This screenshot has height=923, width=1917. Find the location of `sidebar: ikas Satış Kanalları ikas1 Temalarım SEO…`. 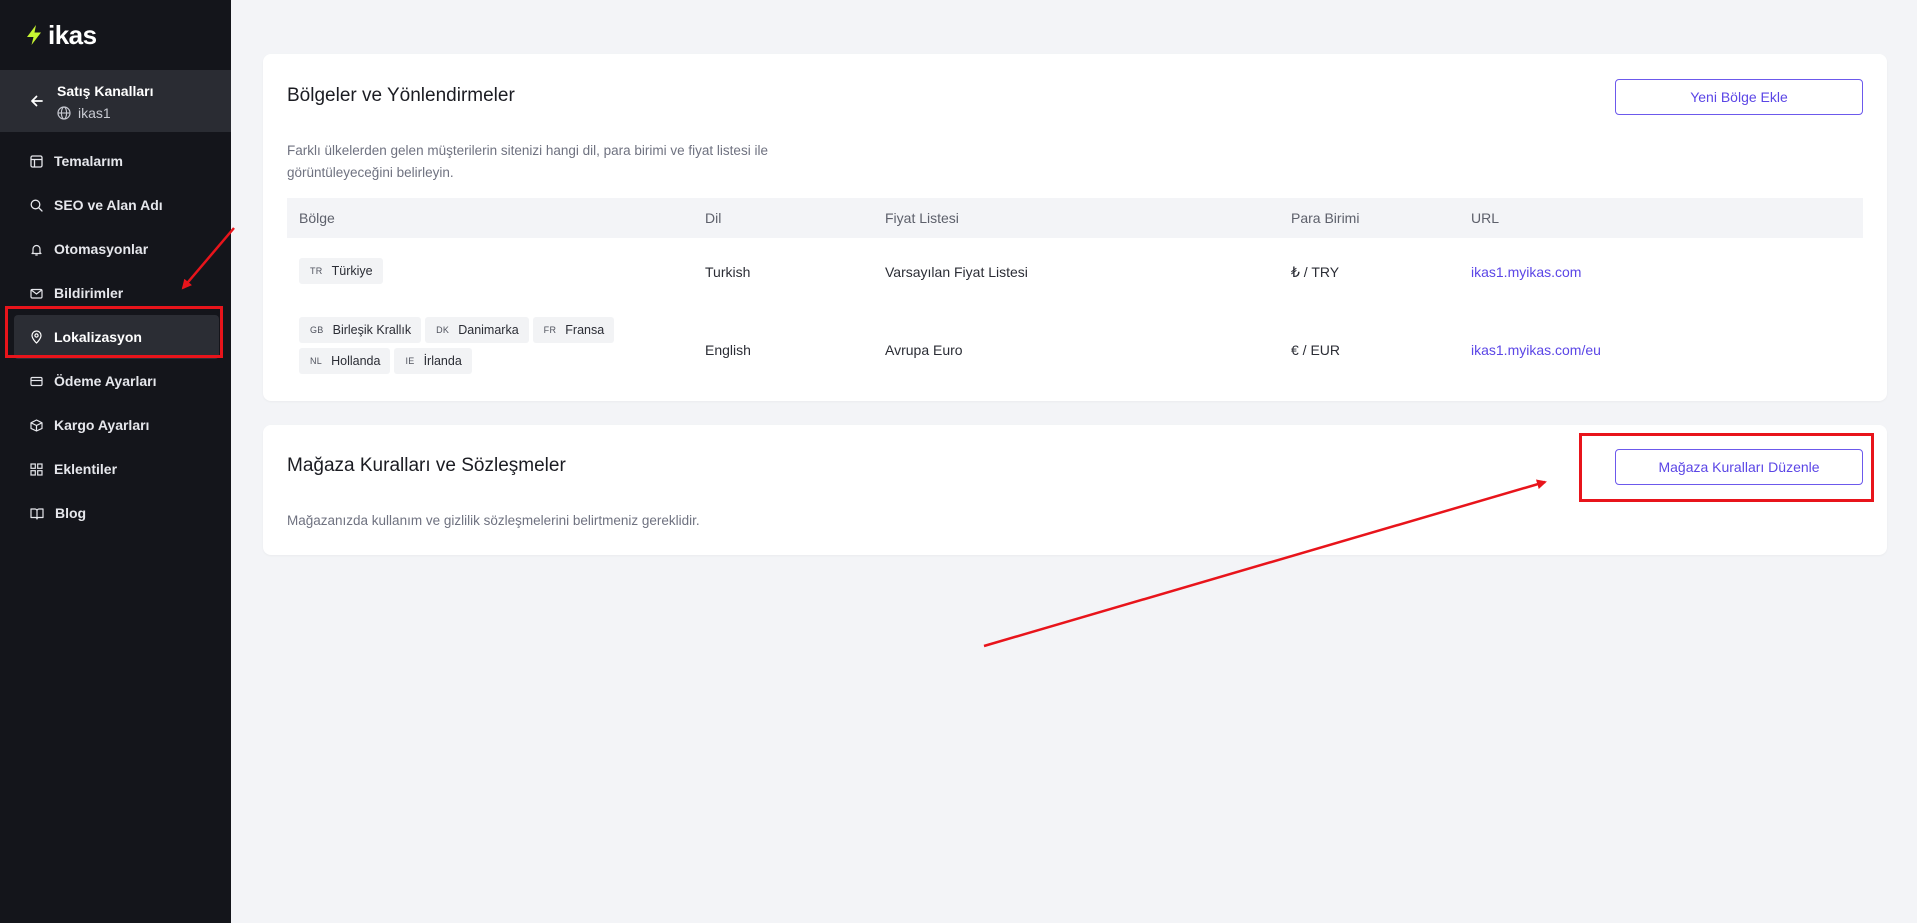

sidebar: ikas Satış Kanalları ikas1 Temalarım SEO… is located at coordinates (115, 461).